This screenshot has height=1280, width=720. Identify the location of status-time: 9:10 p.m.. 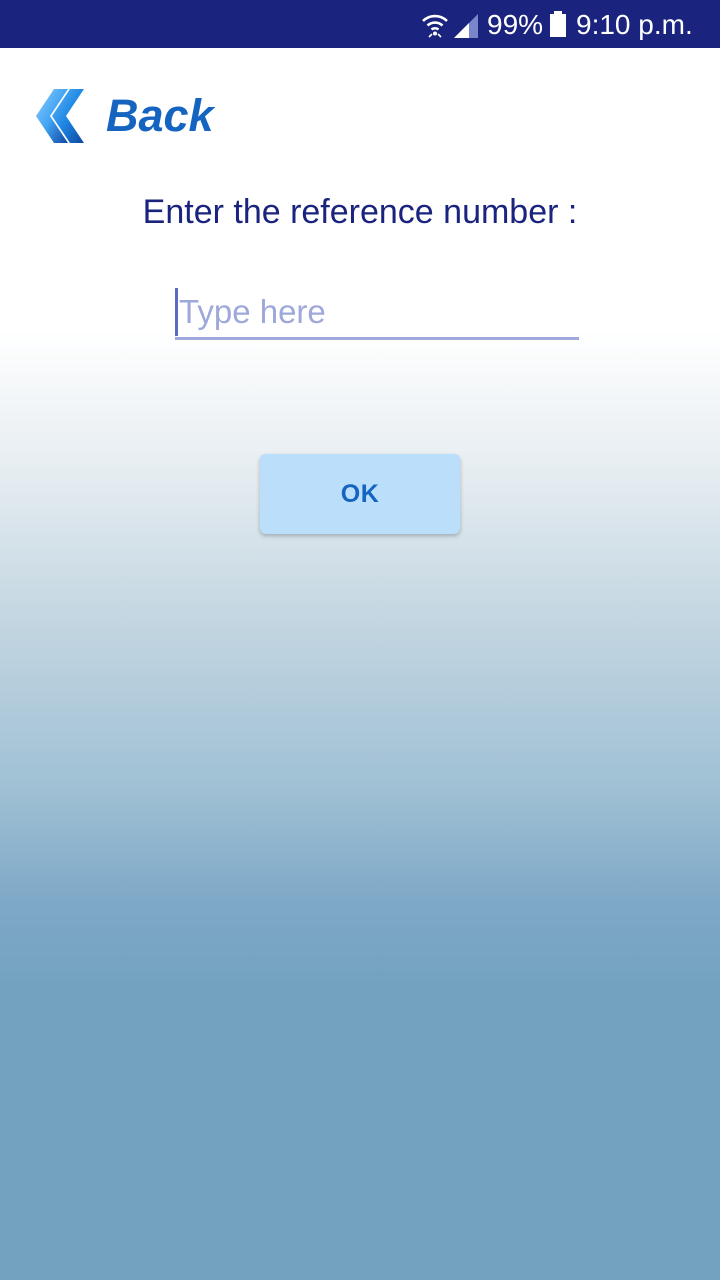
(634, 24).